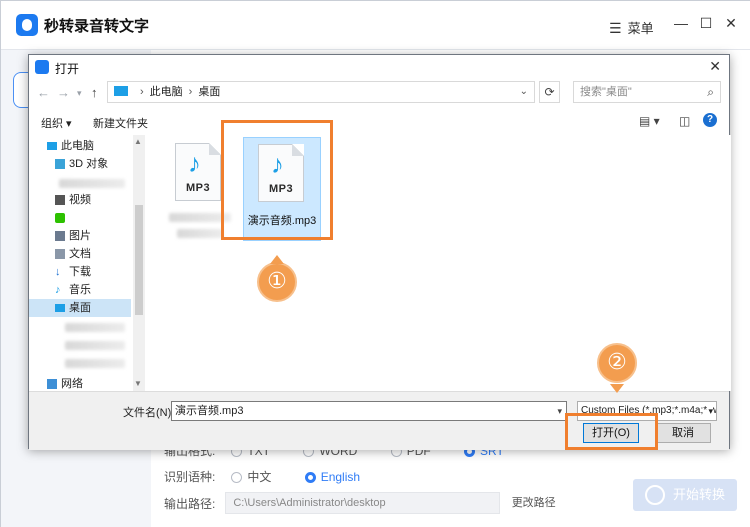 This screenshot has height=527, width=750. What do you see at coordinates (120, 123) in the screenshot?
I see `new-folder-button: 新建文件夹` at bounding box center [120, 123].